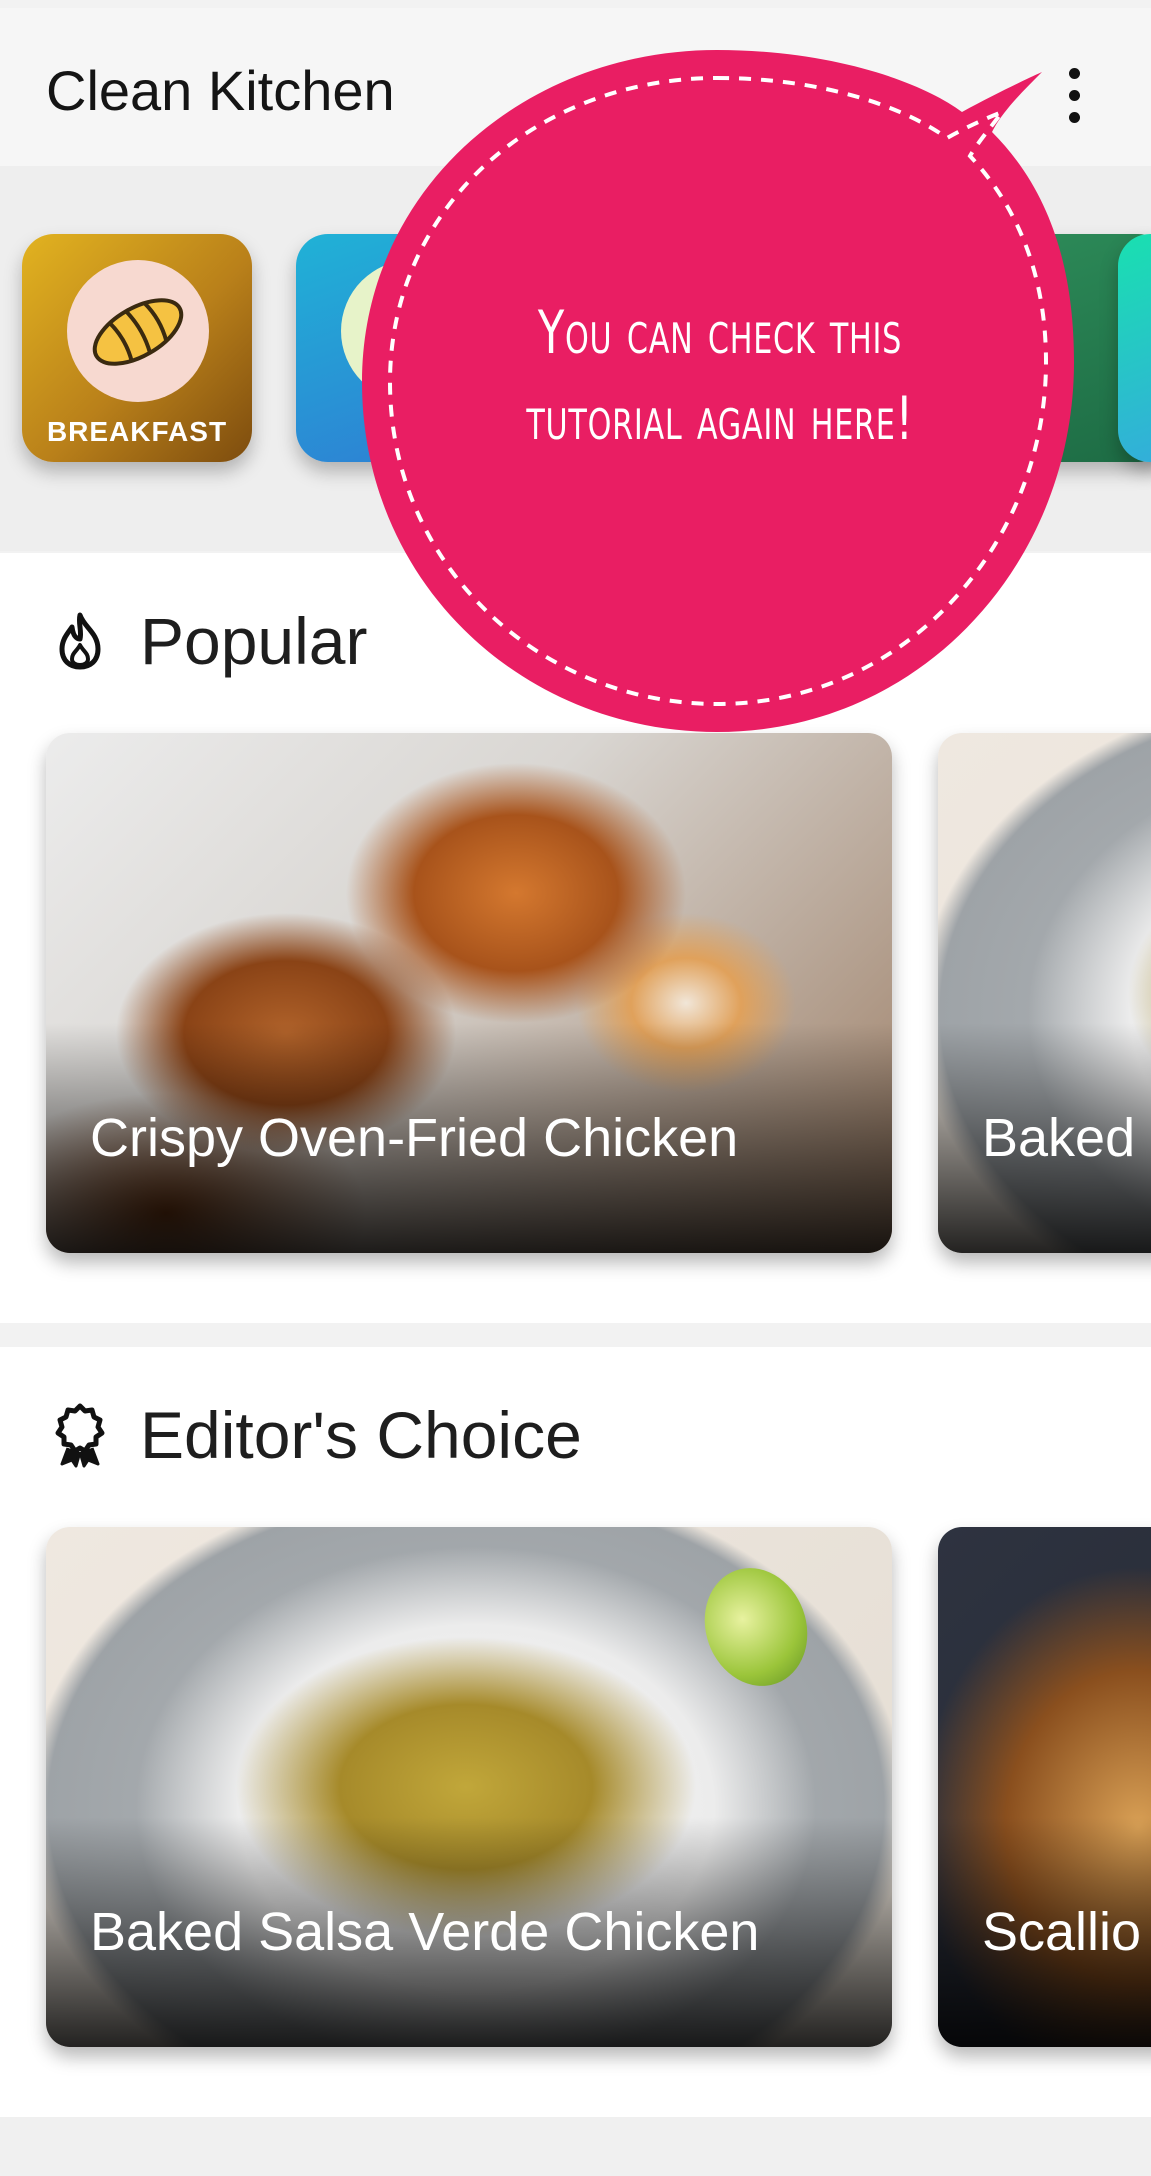  I want to click on recipe-title: Baked Salsa Verde Chicken, so click(425, 1932).